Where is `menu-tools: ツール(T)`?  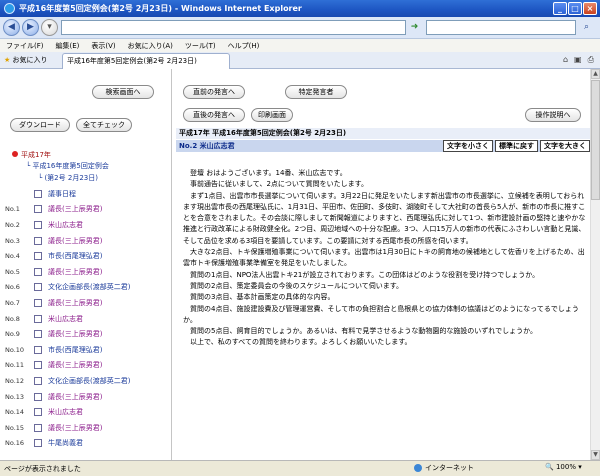 menu-tools: ツール(T) is located at coordinates (200, 46).